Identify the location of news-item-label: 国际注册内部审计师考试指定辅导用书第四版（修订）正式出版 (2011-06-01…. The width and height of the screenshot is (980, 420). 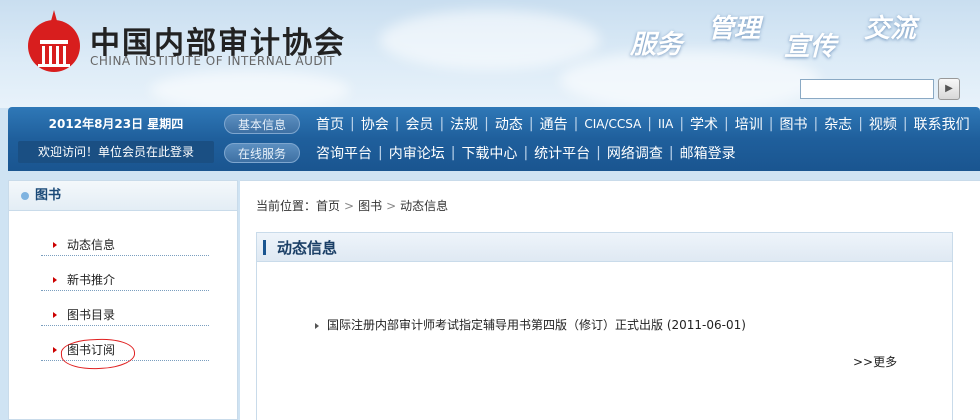
(536, 325).